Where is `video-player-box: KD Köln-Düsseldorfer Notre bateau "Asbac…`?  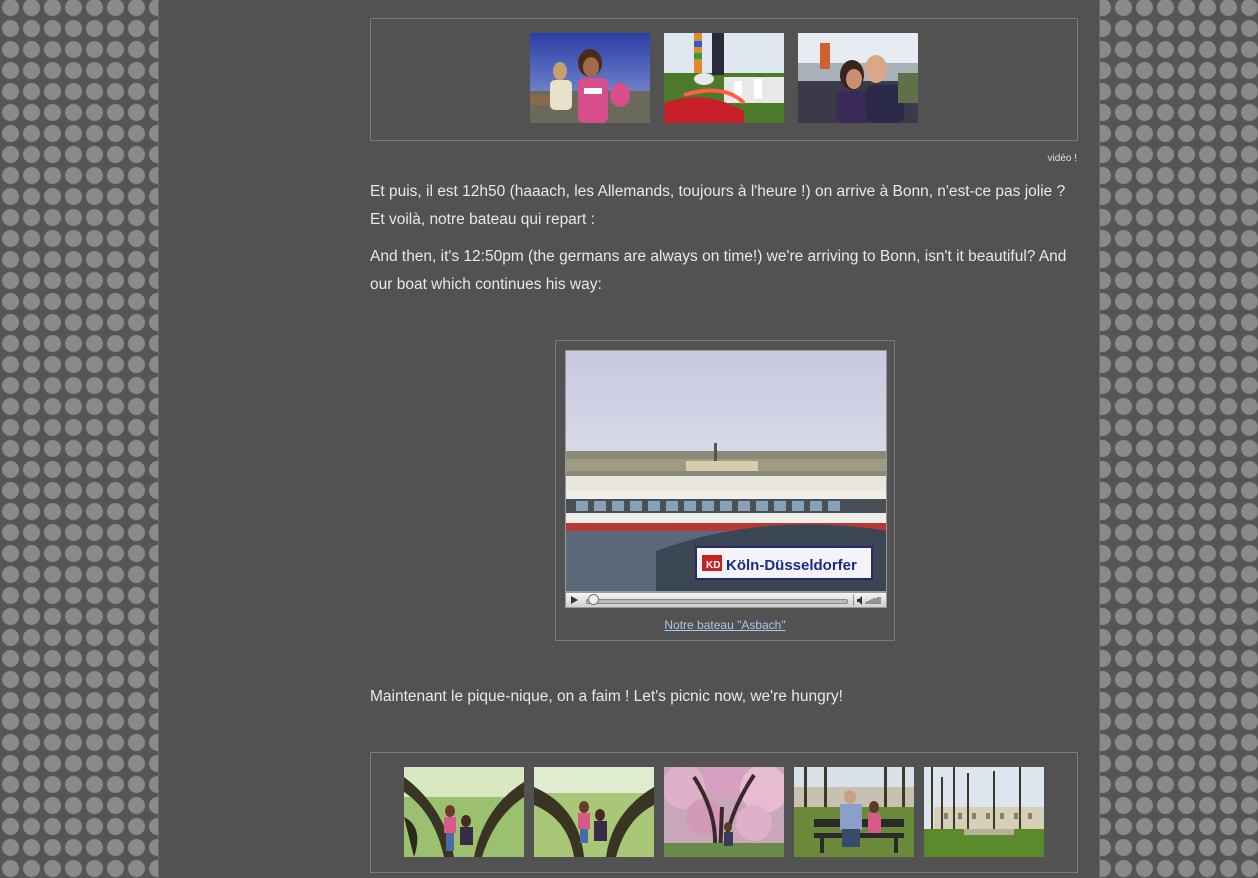
video-player-box: KD Köln-Düsseldorfer Notre bateau "Asbac… is located at coordinates (725, 490).